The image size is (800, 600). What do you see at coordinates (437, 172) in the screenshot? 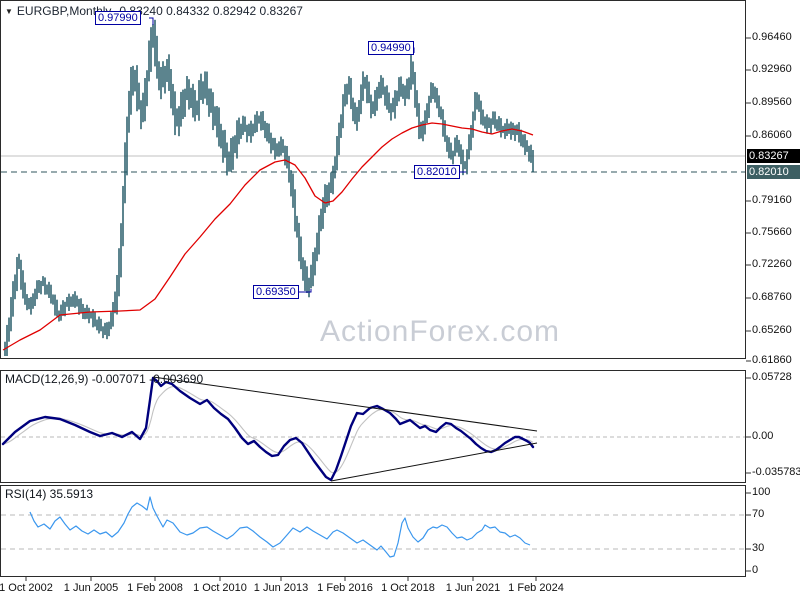
I see `price-annotation: 0.82010` at bounding box center [437, 172].